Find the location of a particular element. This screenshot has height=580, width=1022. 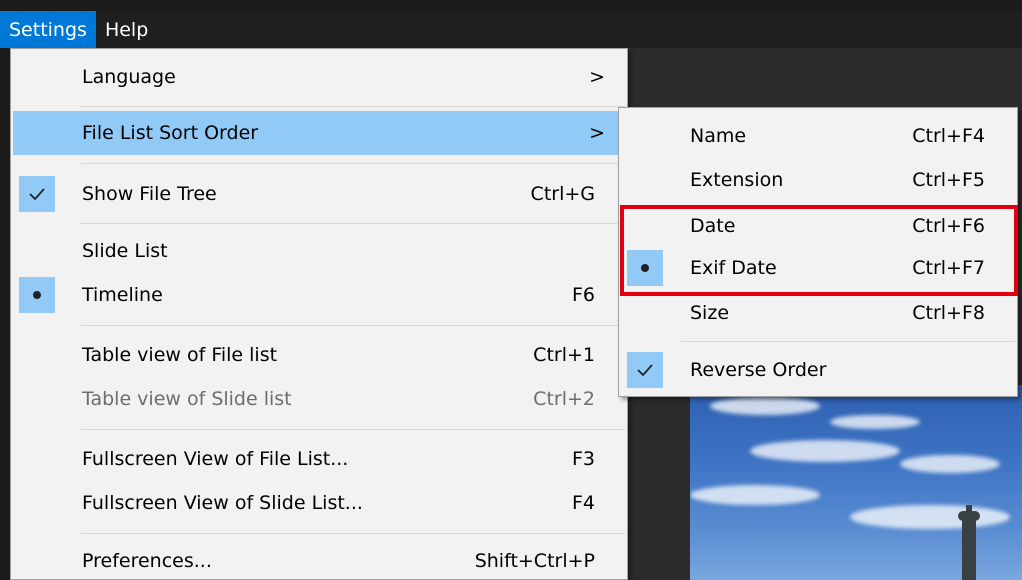

submenu-item-size: Size Ctrl+F8 is located at coordinates (818, 313).